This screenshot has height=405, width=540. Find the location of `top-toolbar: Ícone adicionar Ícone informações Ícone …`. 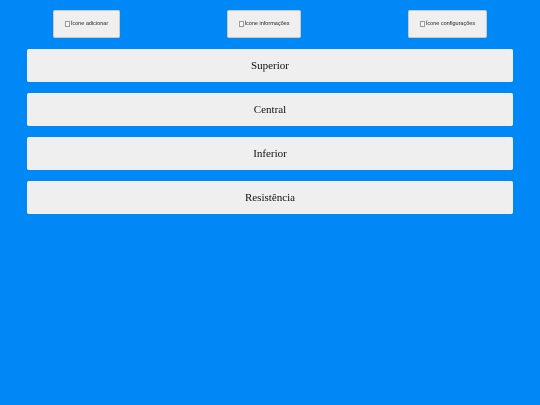

top-toolbar: Ícone adicionar Ícone informações Ícone … is located at coordinates (270, 23).